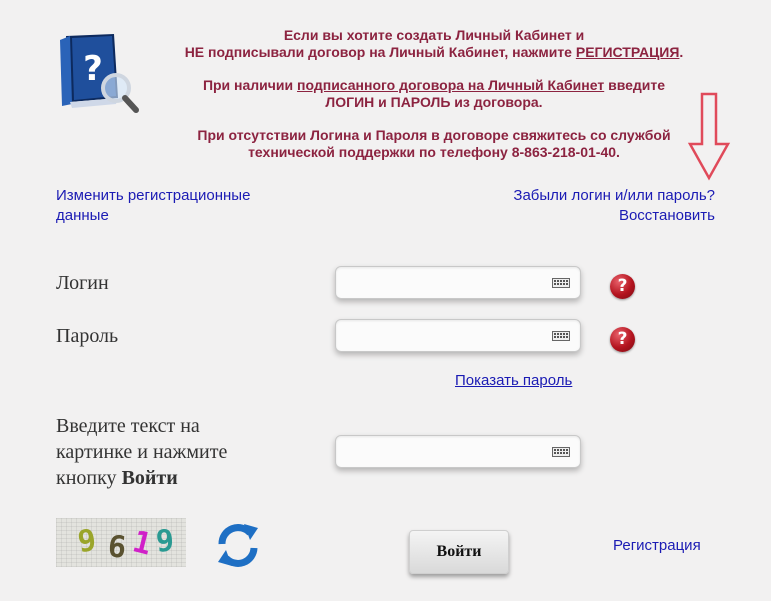 The width and height of the screenshot is (771, 601). I want to click on info-line-1: Если вы хотите создать Личный Кабинет и, so click(434, 35).